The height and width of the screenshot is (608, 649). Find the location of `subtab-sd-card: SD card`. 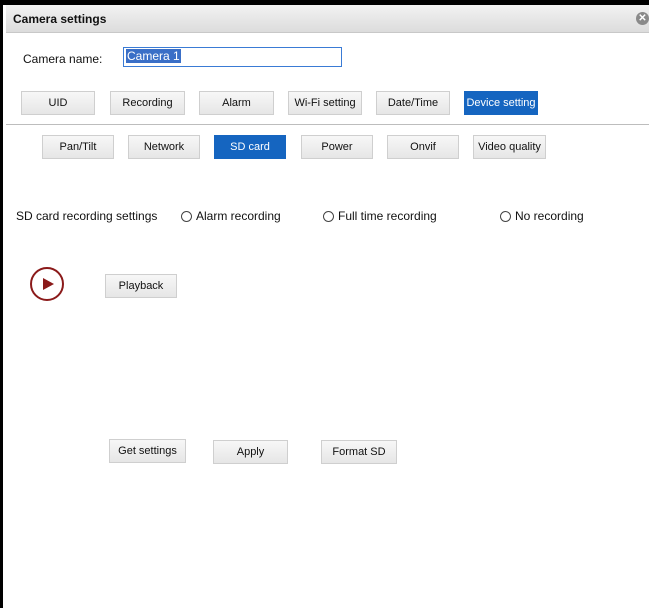

subtab-sd-card: SD card is located at coordinates (250, 147).